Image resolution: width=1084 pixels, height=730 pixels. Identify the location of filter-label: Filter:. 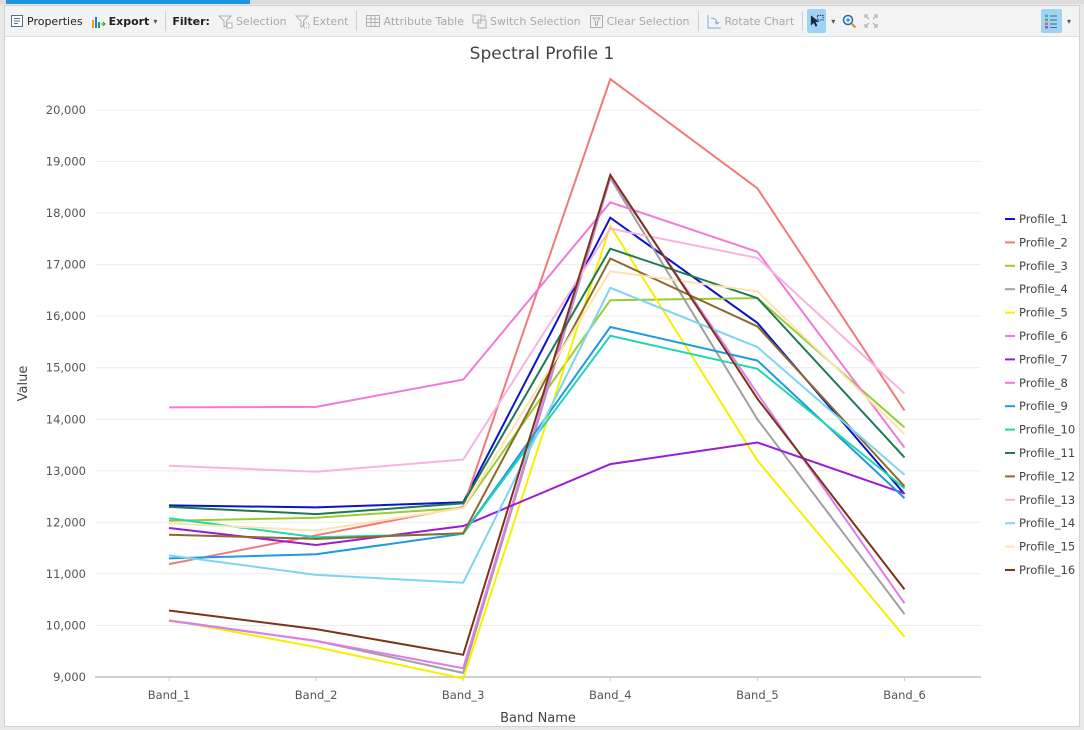
(191, 21).